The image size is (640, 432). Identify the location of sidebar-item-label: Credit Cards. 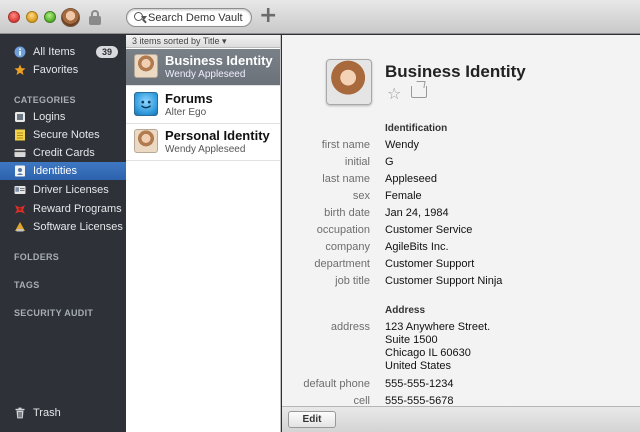
(64, 153).